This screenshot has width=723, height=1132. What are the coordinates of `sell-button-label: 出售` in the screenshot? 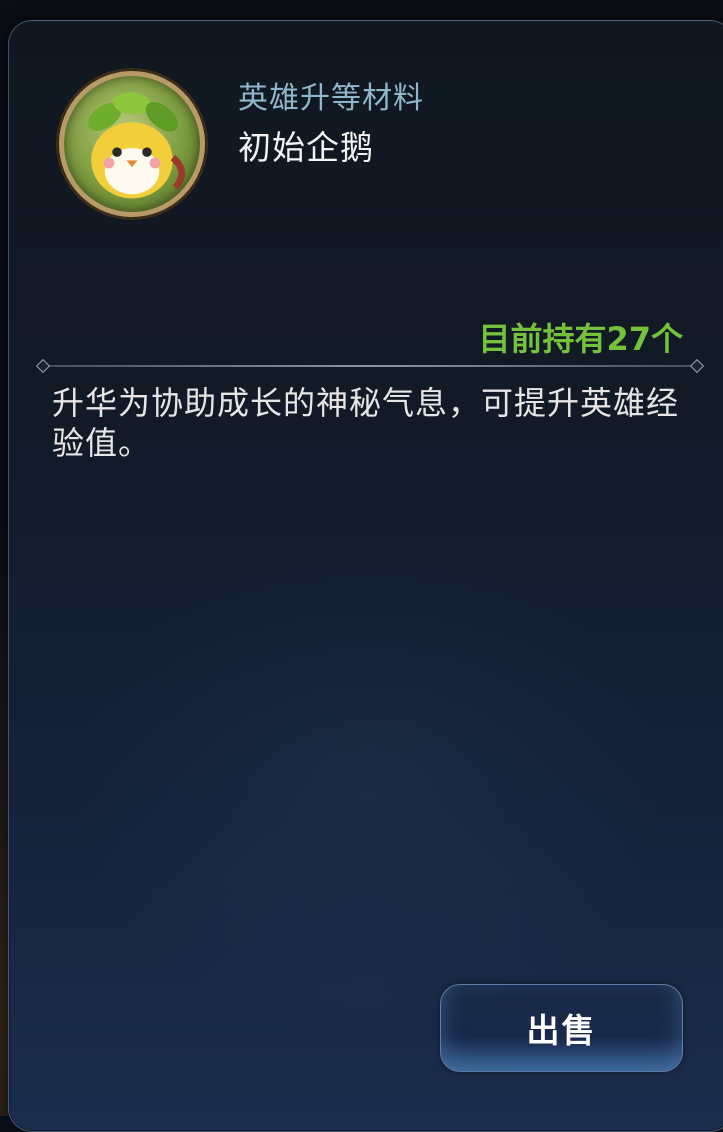 It's located at (561, 1030).